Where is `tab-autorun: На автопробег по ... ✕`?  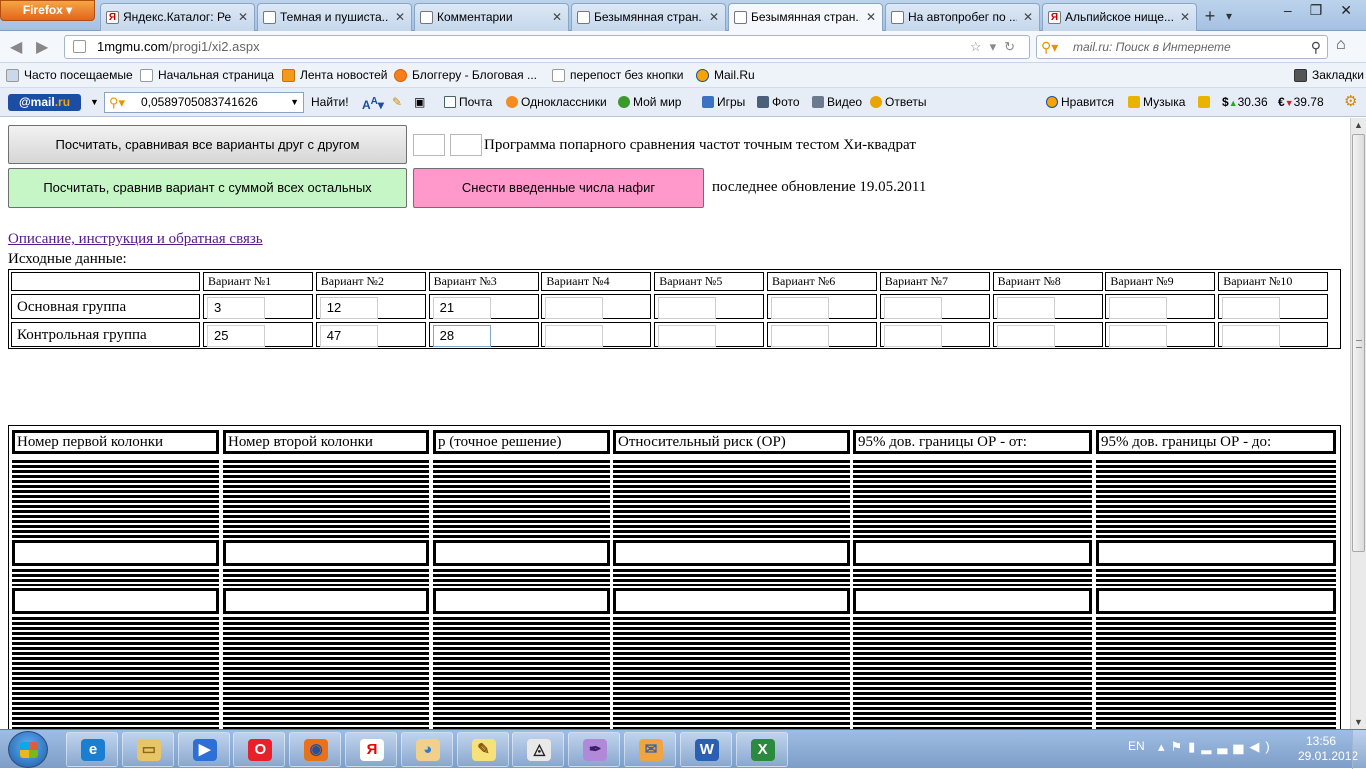
tab-autorun: На автопробег по ... ✕ is located at coordinates (962, 17).